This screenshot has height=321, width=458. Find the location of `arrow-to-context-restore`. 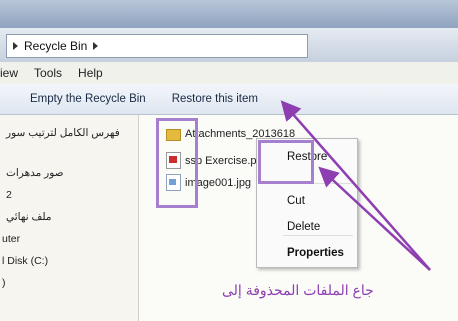

arrow-to-context-restore is located at coordinates (374, 218).